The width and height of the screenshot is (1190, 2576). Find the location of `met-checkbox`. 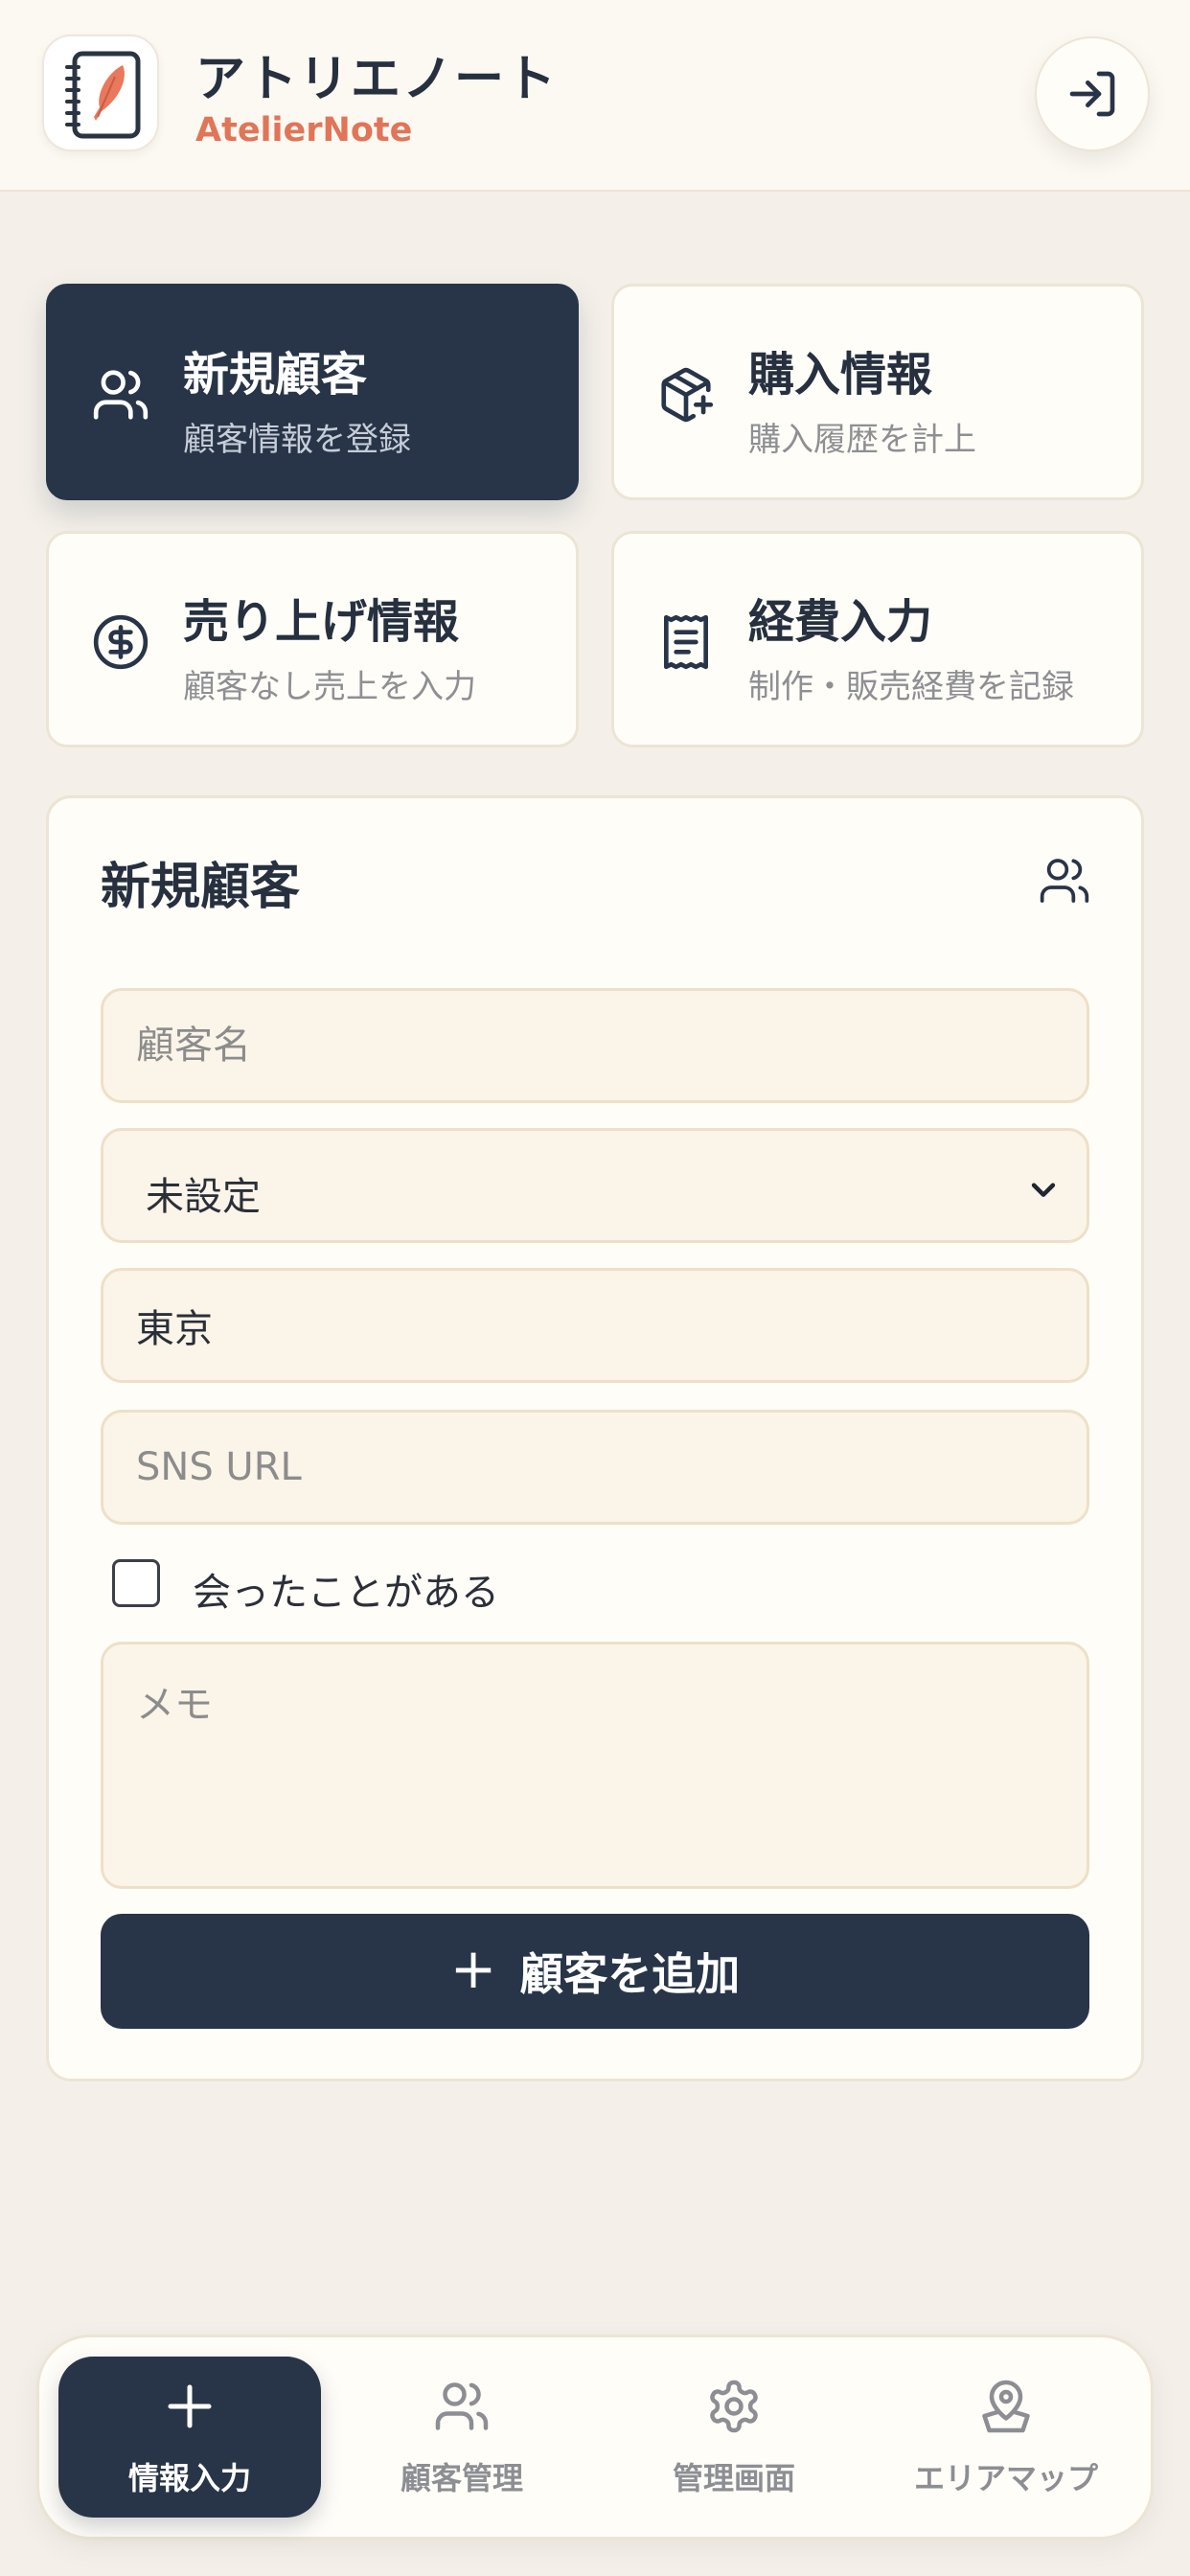

met-checkbox is located at coordinates (136, 1583).